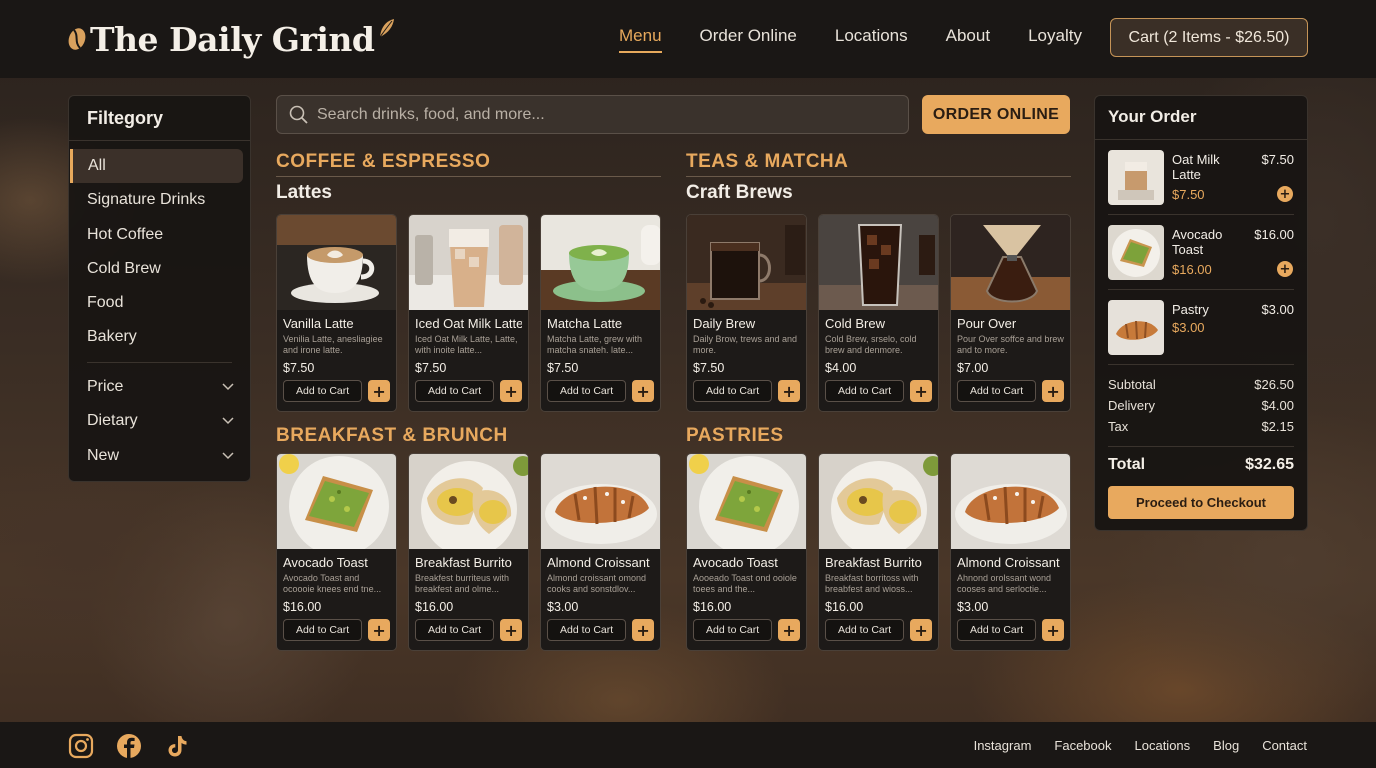 This screenshot has width=1376, height=768. What do you see at coordinates (156, 337) in the screenshot?
I see `category-bakery: Bakery` at bounding box center [156, 337].